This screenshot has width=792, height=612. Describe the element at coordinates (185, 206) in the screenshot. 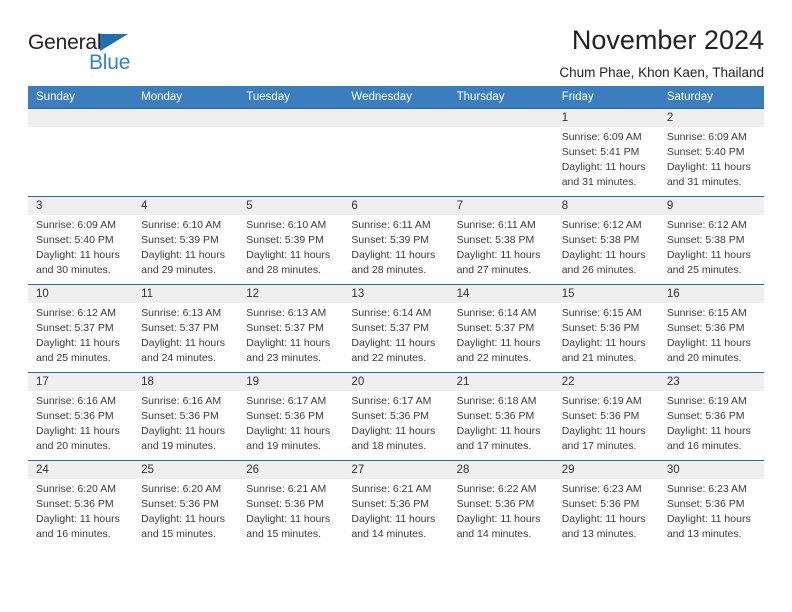

I see `day-number: 4` at that location.